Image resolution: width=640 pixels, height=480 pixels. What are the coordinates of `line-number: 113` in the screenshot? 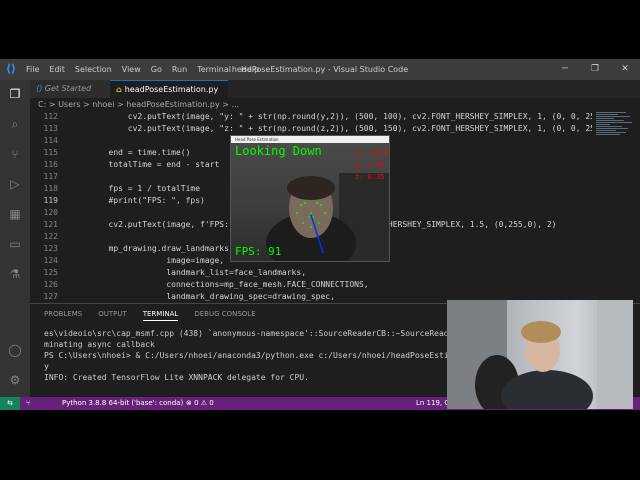 It's located at (50, 128).